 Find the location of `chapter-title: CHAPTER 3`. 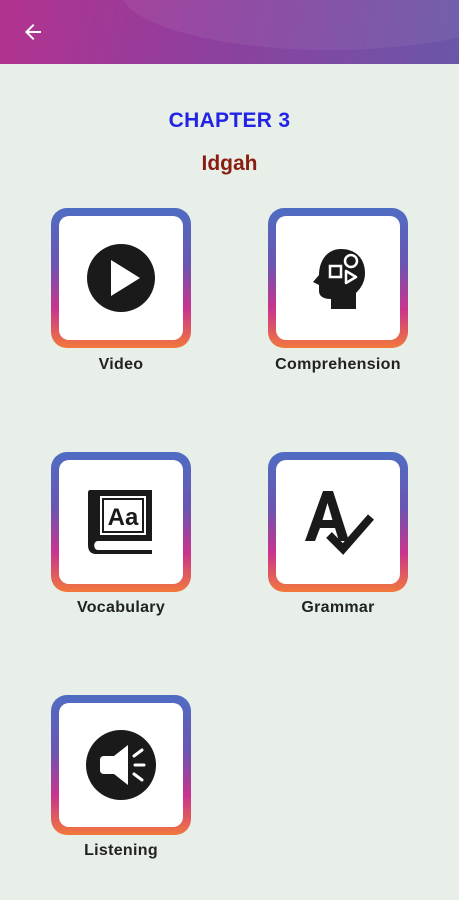

chapter-title: CHAPTER 3 is located at coordinates (229, 120).